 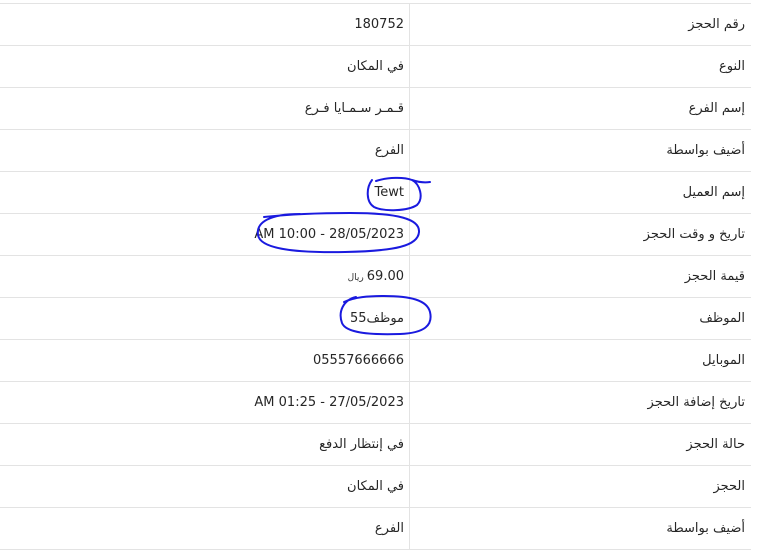 What do you see at coordinates (205, 192) in the screenshot?
I see `value-customer-name: Tewt` at bounding box center [205, 192].